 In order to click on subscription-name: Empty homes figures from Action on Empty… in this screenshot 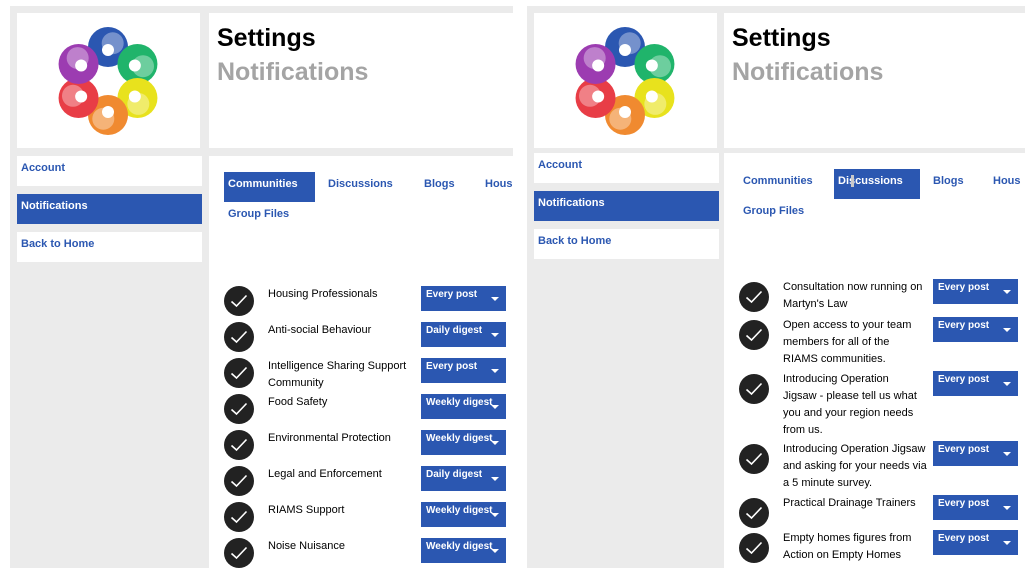, I will do `click(847, 546)`.